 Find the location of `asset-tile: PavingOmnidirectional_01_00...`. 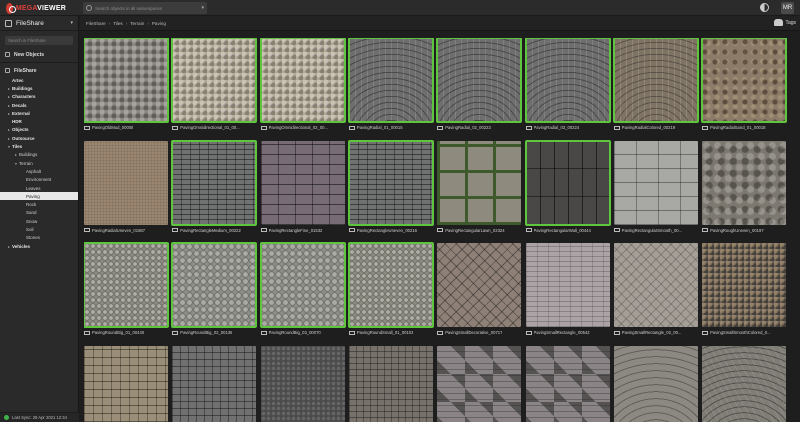

asset-tile: PavingOmnidirectional_01_00... is located at coordinates (214, 84).